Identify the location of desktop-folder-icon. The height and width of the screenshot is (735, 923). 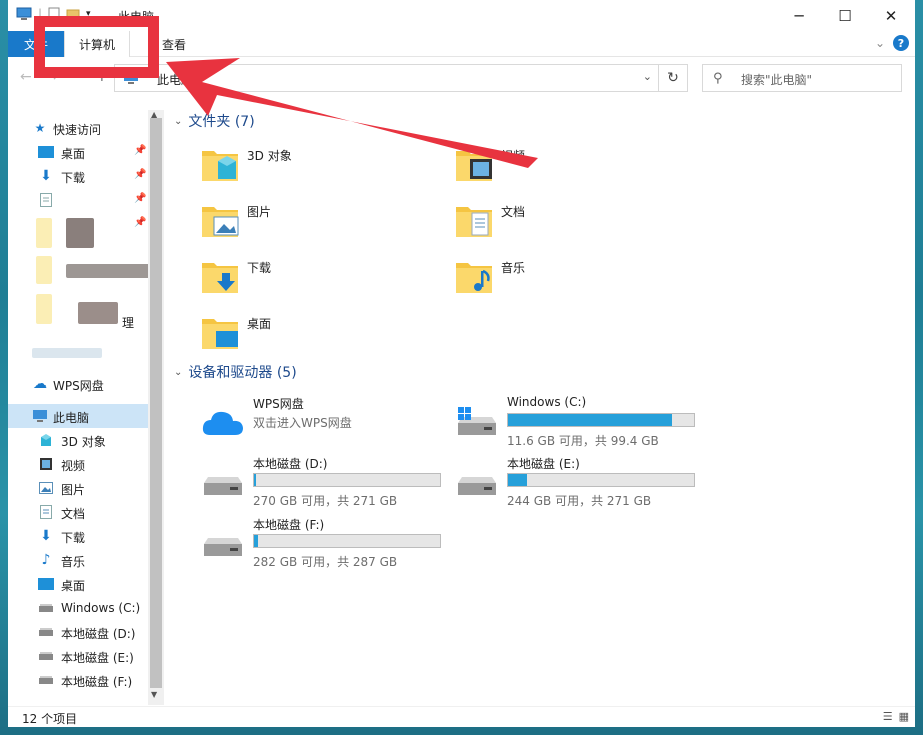
(220, 331).